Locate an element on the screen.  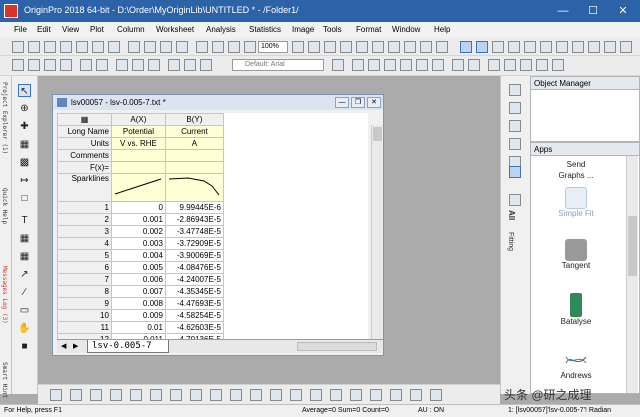
status-au: AU : ON is located at coordinates (431, 410).